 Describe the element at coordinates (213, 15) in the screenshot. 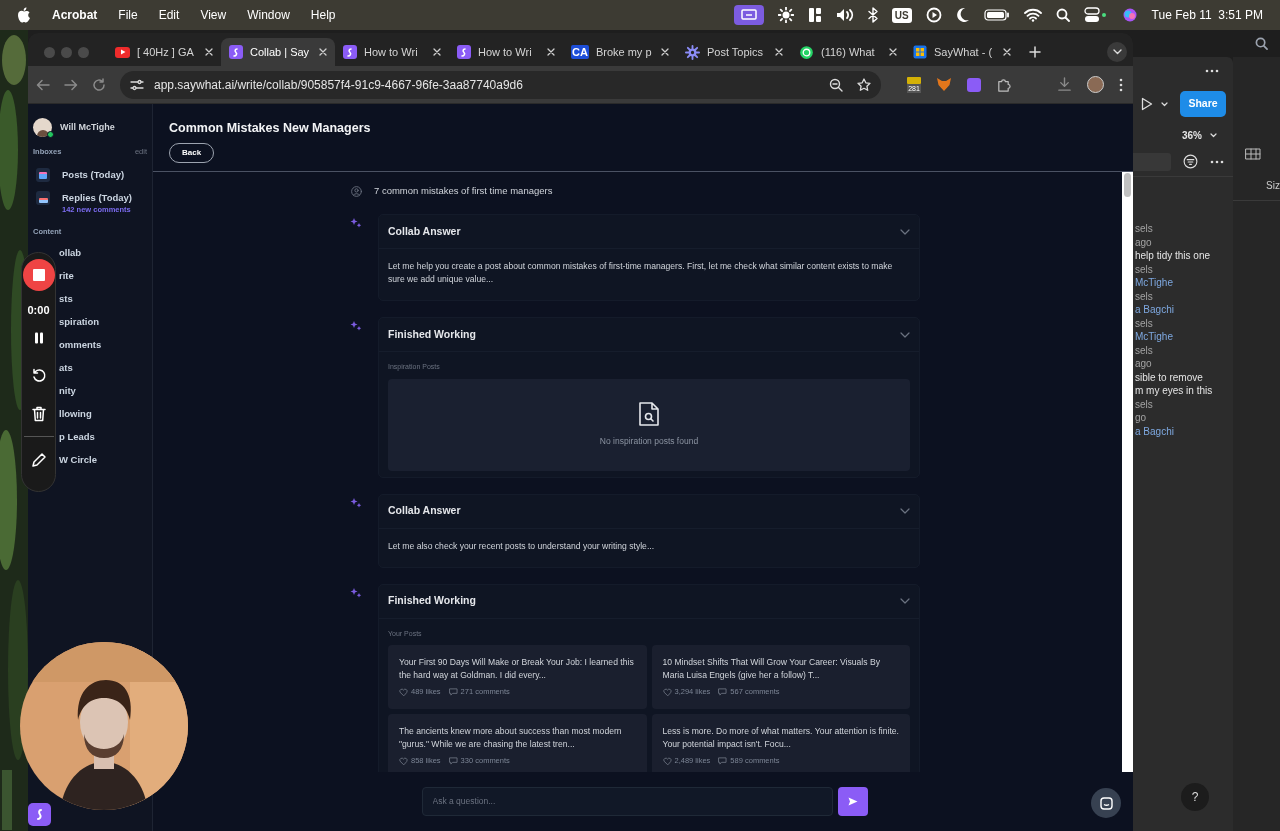

I see `menu-item: View` at that location.